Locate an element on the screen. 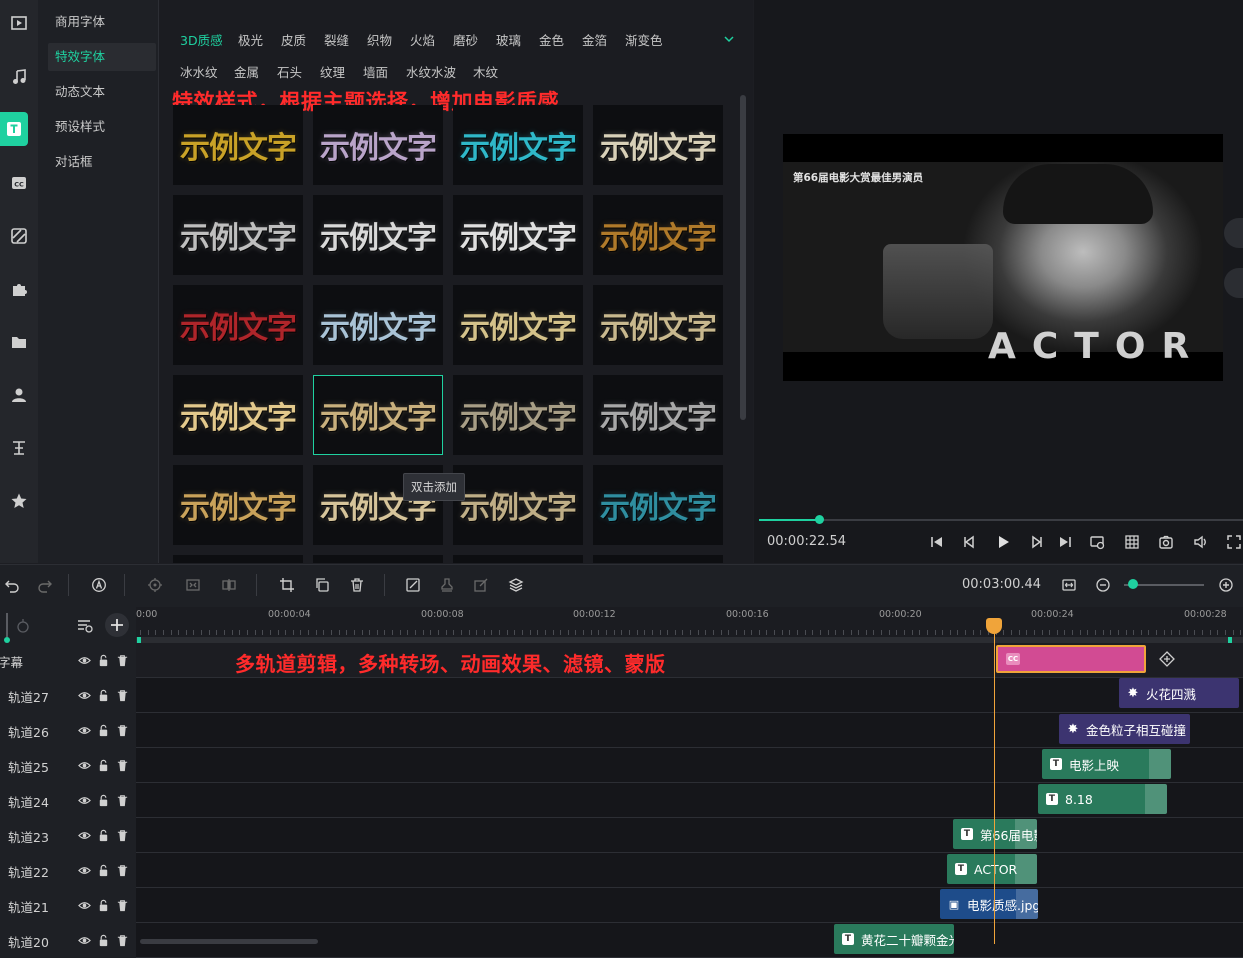  skip-end-icon is located at coordinates (1065, 542).